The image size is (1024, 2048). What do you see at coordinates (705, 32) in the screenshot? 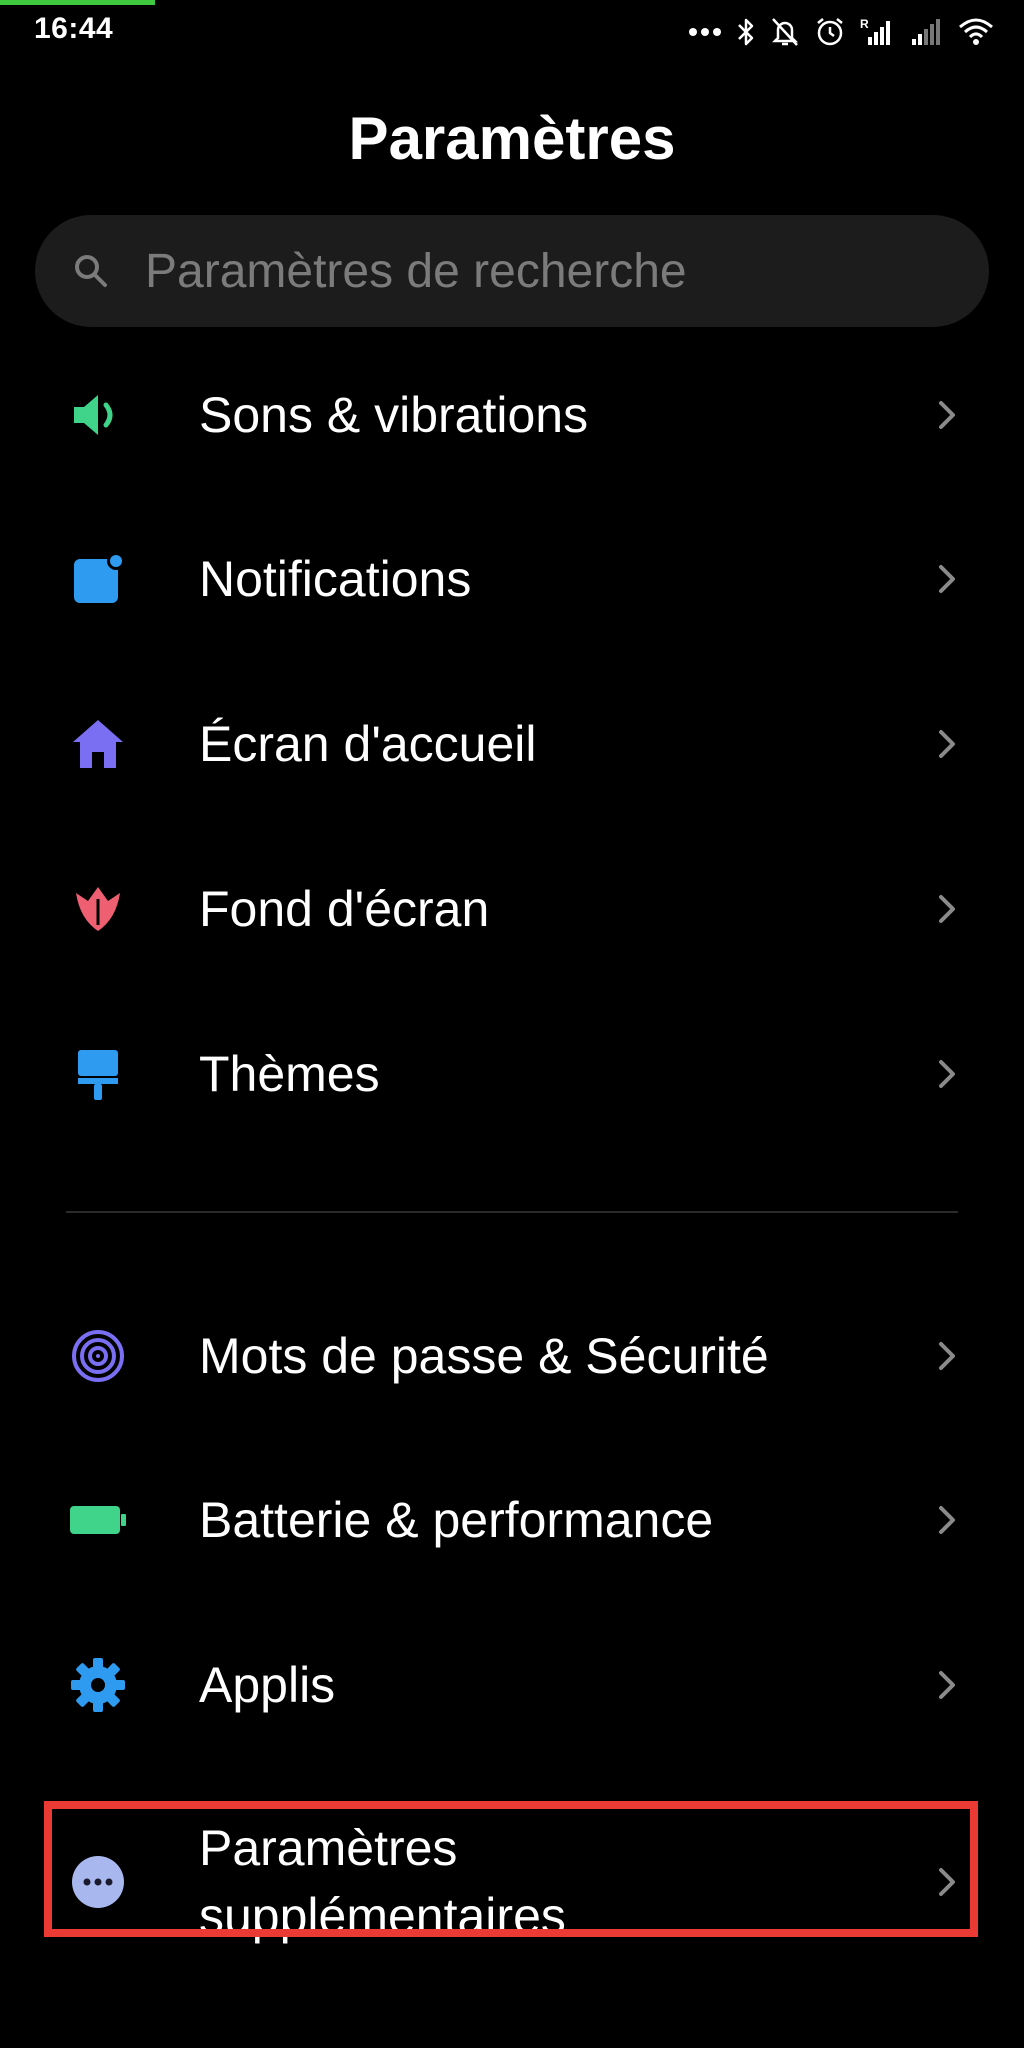
I see `more-dots-icon` at bounding box center [705, 32].